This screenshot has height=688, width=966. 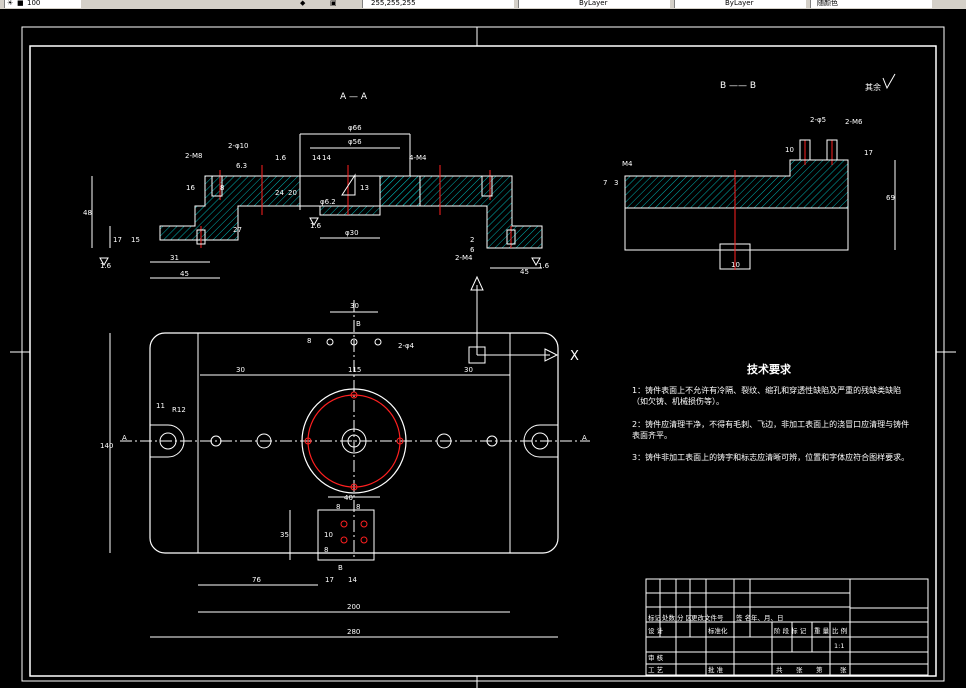 I want to click on title-block-cell-label: 工 艺, so click(x=656, y=670).